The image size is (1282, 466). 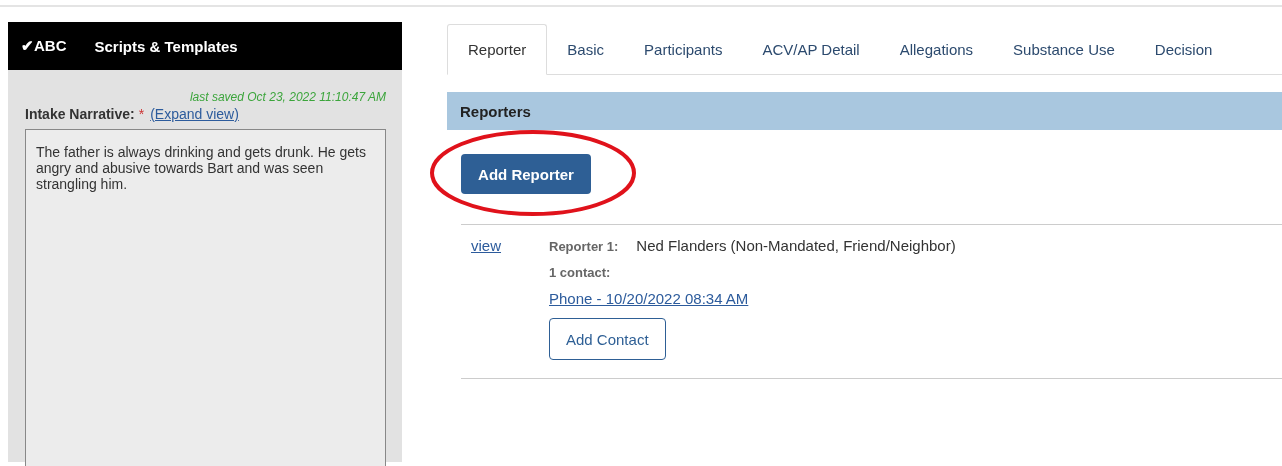 I want to click on tab: Decision, so click(x=1183, y=49).